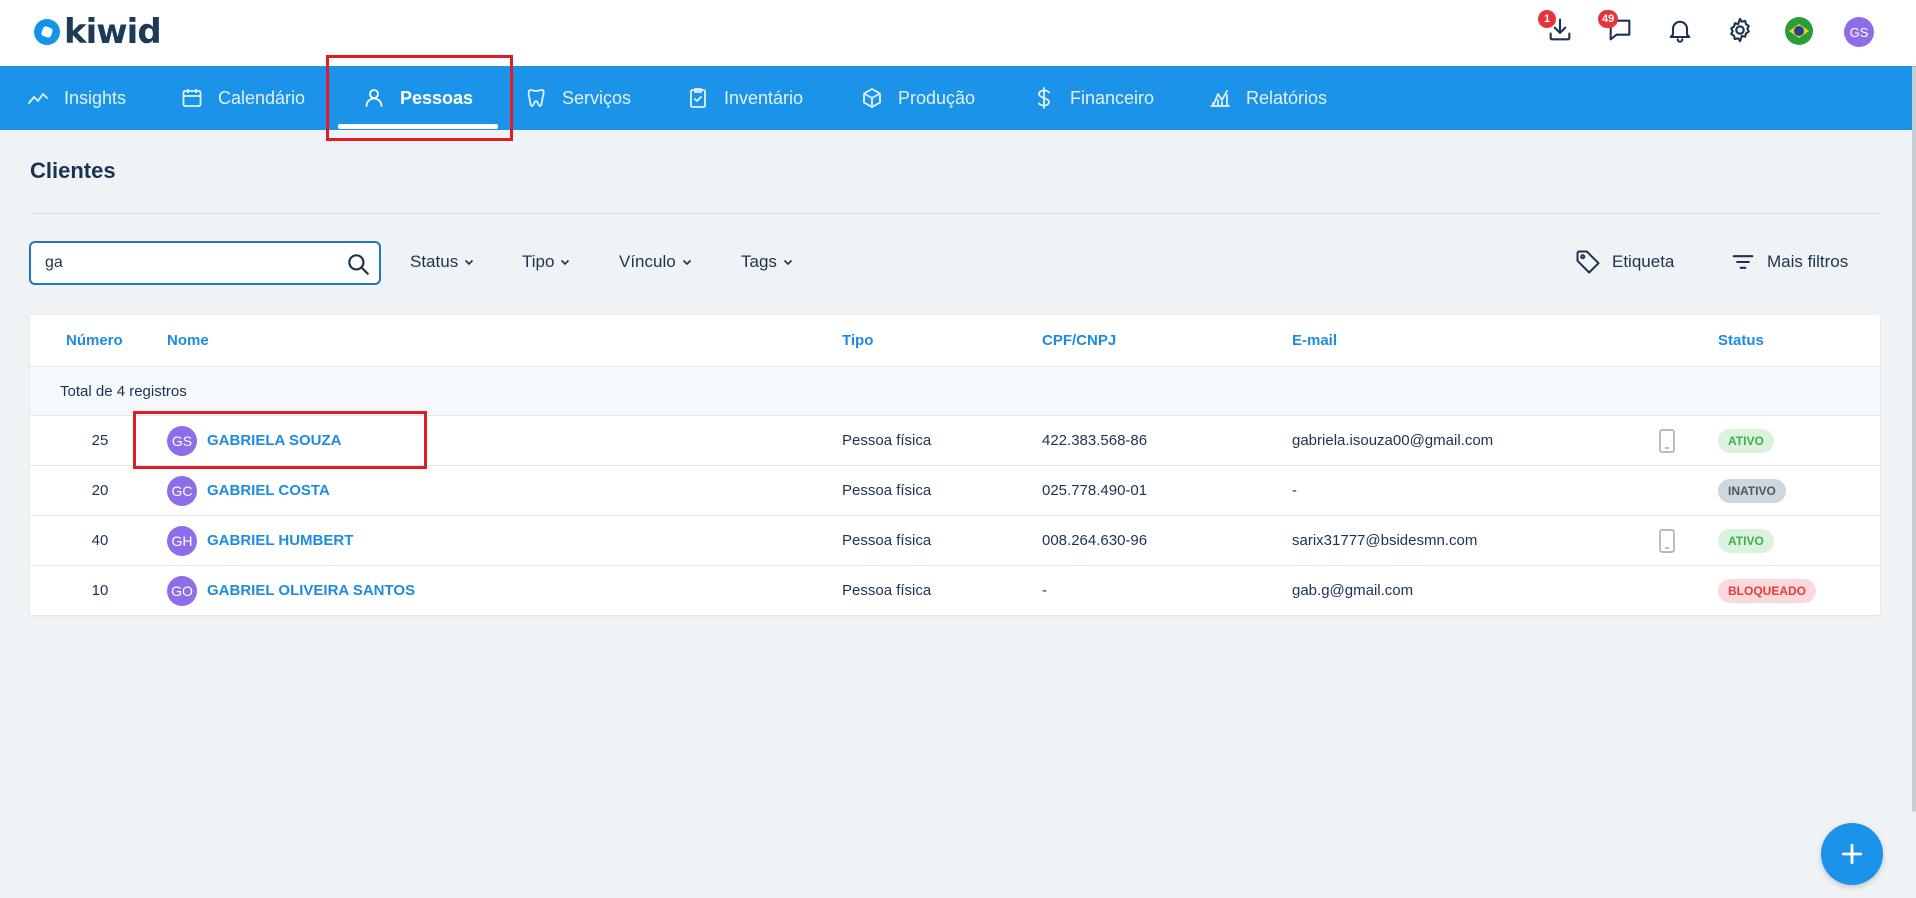  I want to click on nav-item-calendario: Calendário, so click(242, 98).